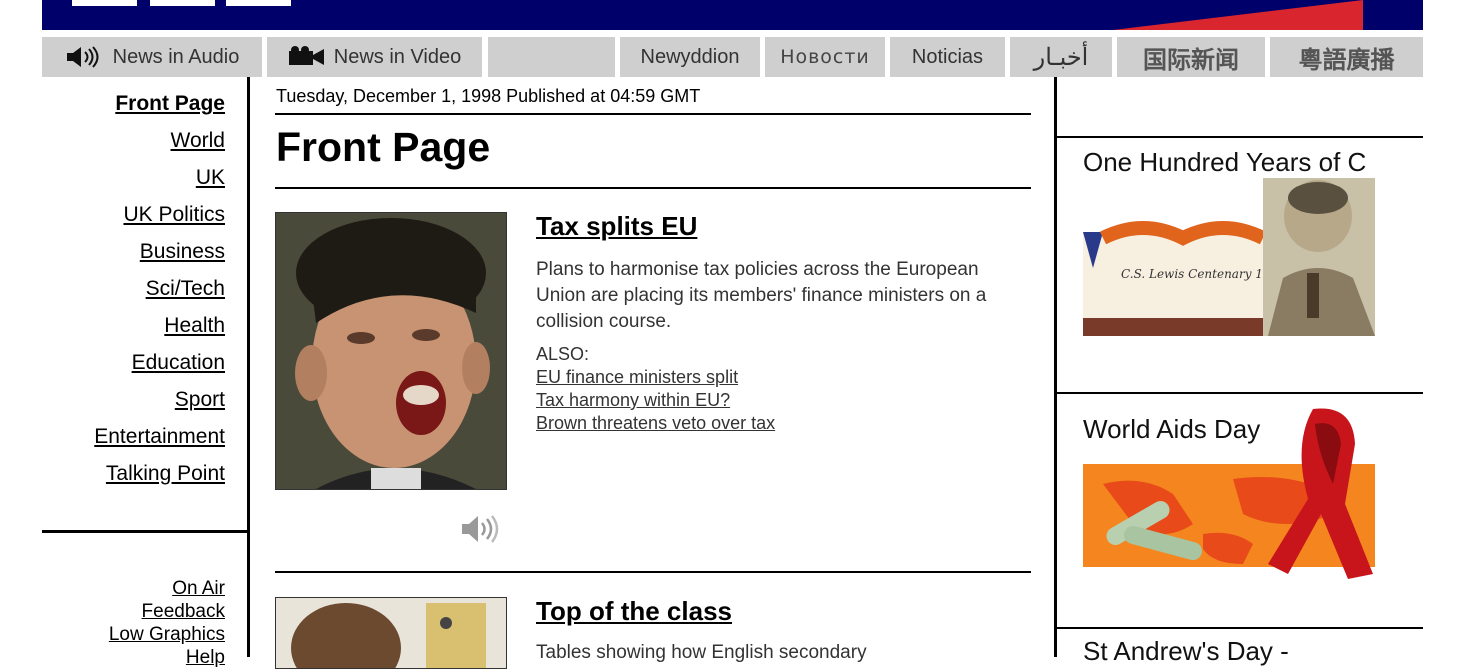  I want to click on tab-label: Newyddion, so click(690, 56).